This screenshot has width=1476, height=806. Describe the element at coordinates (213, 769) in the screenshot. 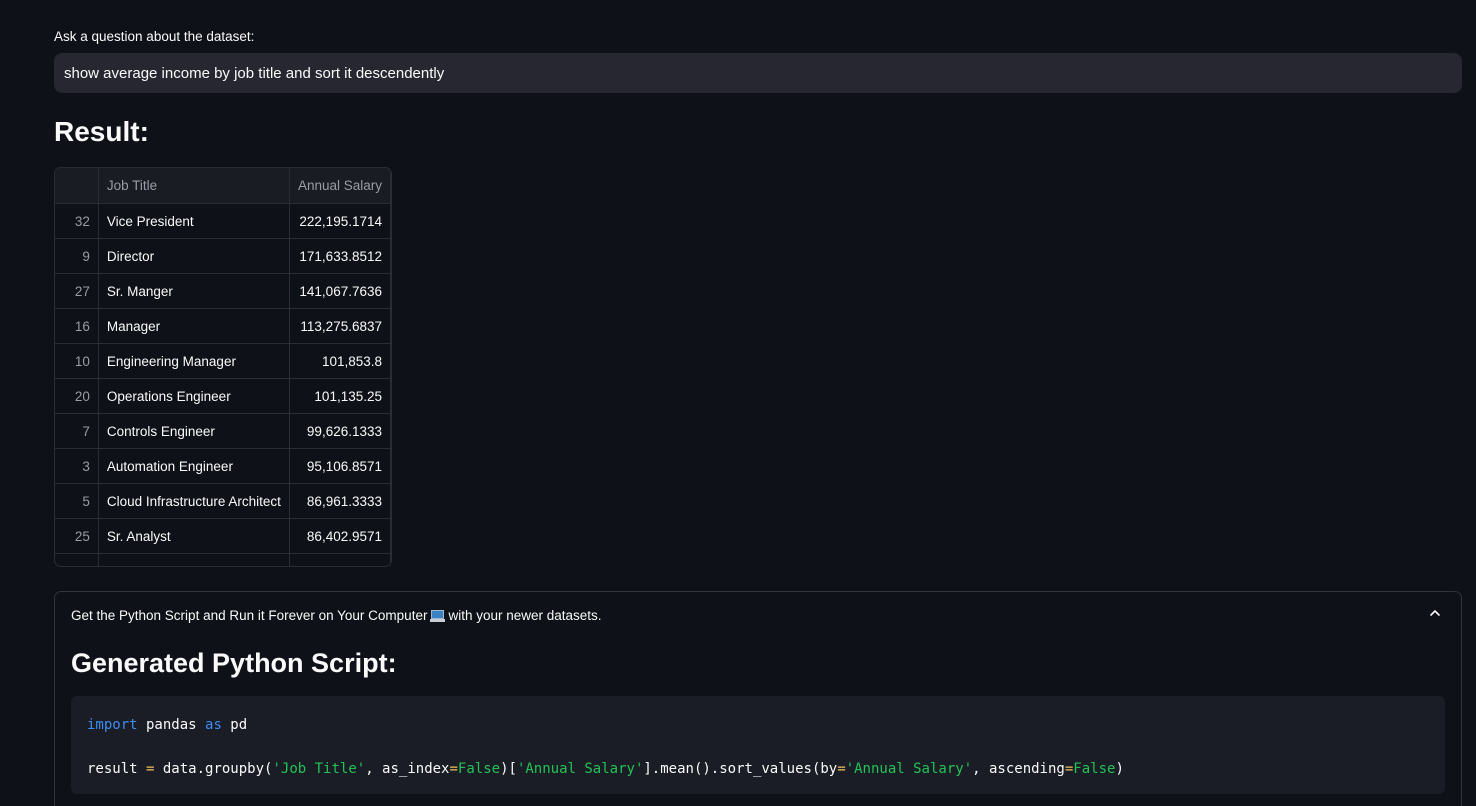

I see `code-text: data.groupby(` at that location.